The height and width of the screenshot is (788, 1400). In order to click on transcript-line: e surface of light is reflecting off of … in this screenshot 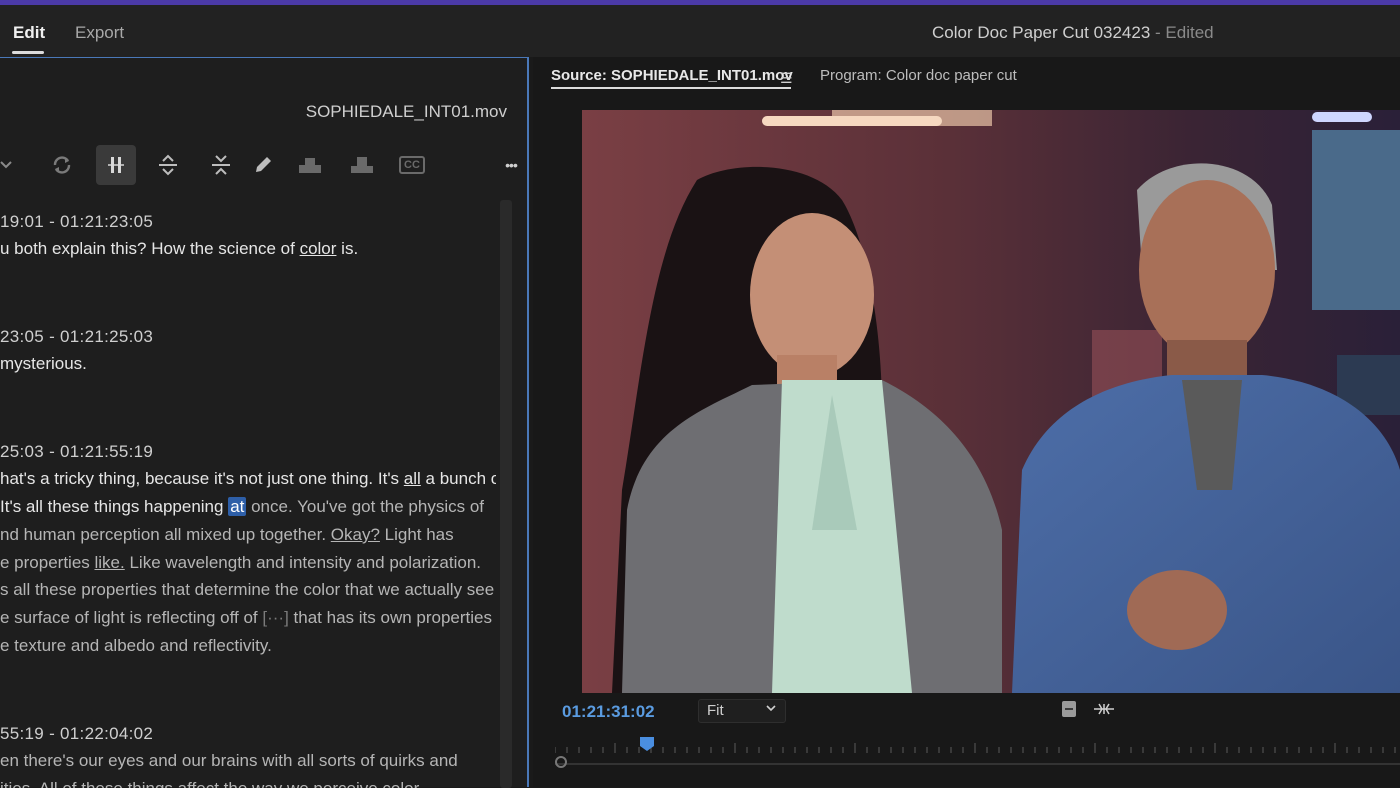, I will do `click(248, 618)`.